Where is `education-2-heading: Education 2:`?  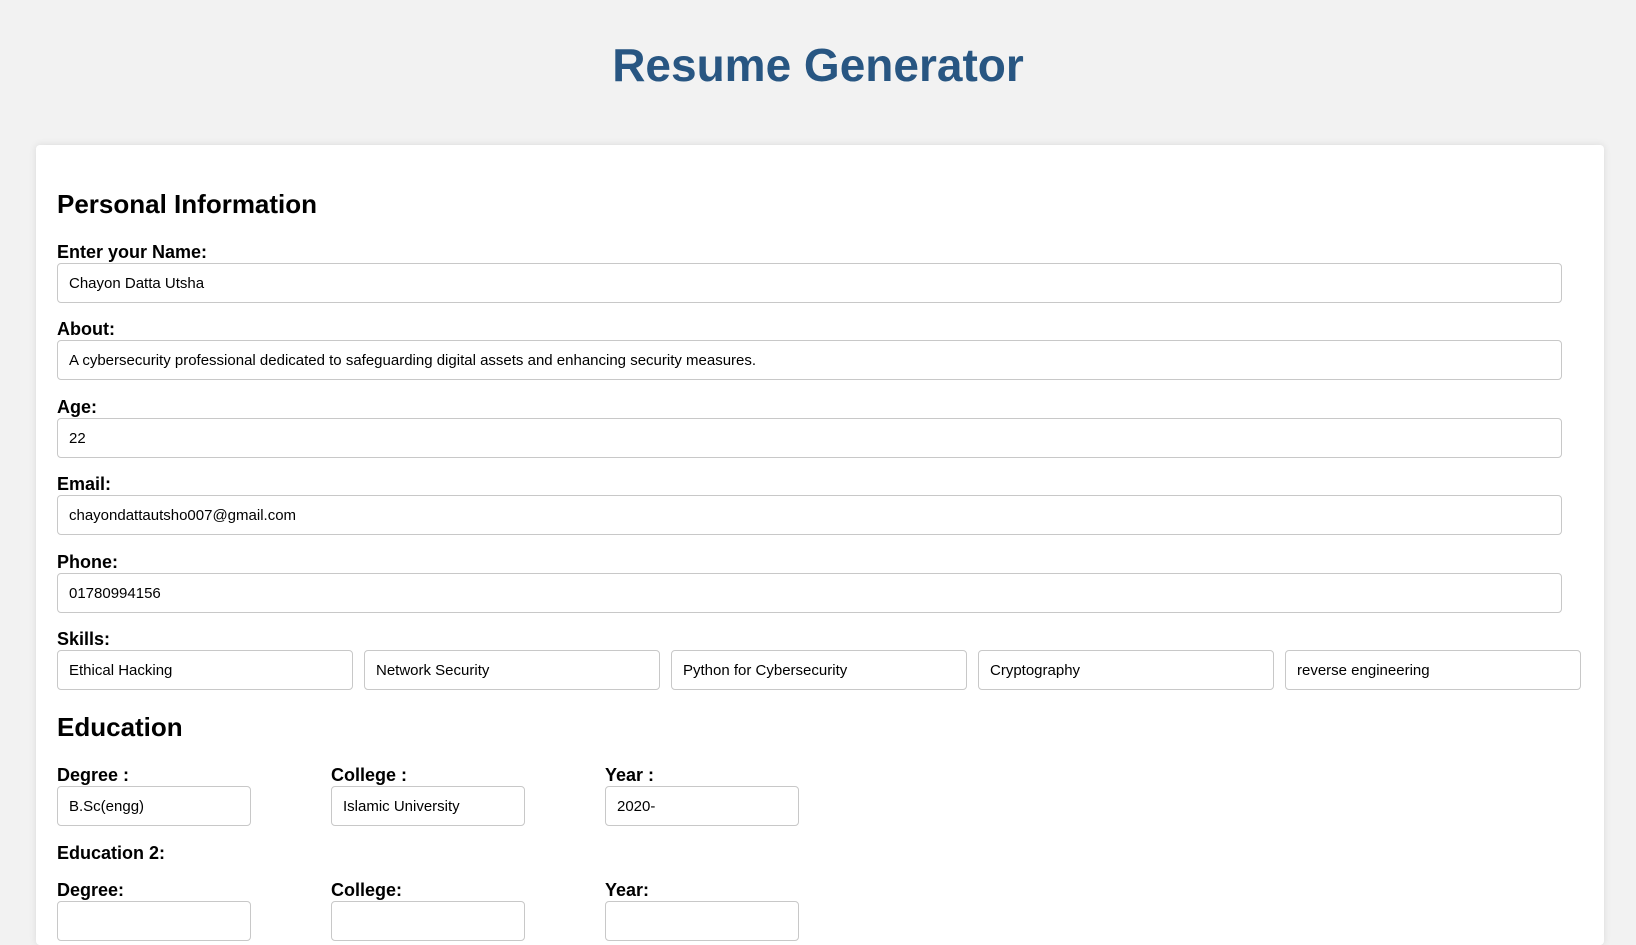
education-2-heading: Education 2: is located at coordinates (111, 853).